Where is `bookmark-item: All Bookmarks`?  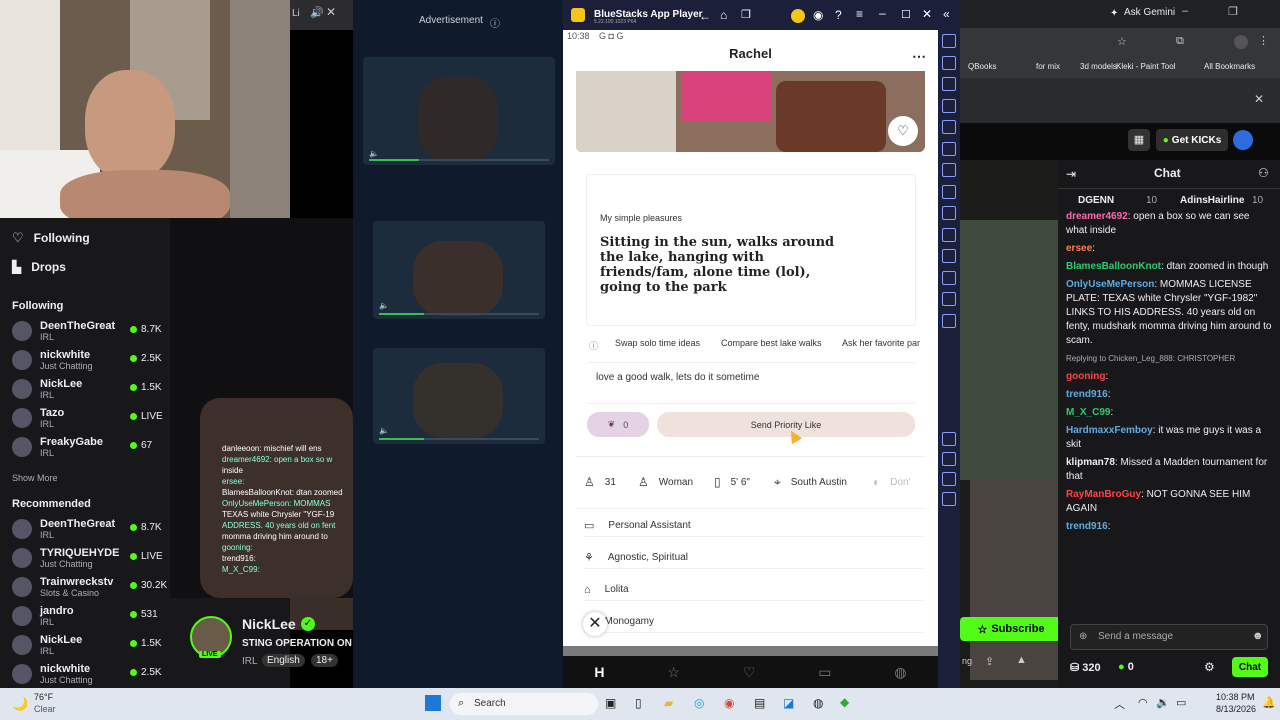 bookmark-item: All Bookmarks is located at coordinates (1229, 66).